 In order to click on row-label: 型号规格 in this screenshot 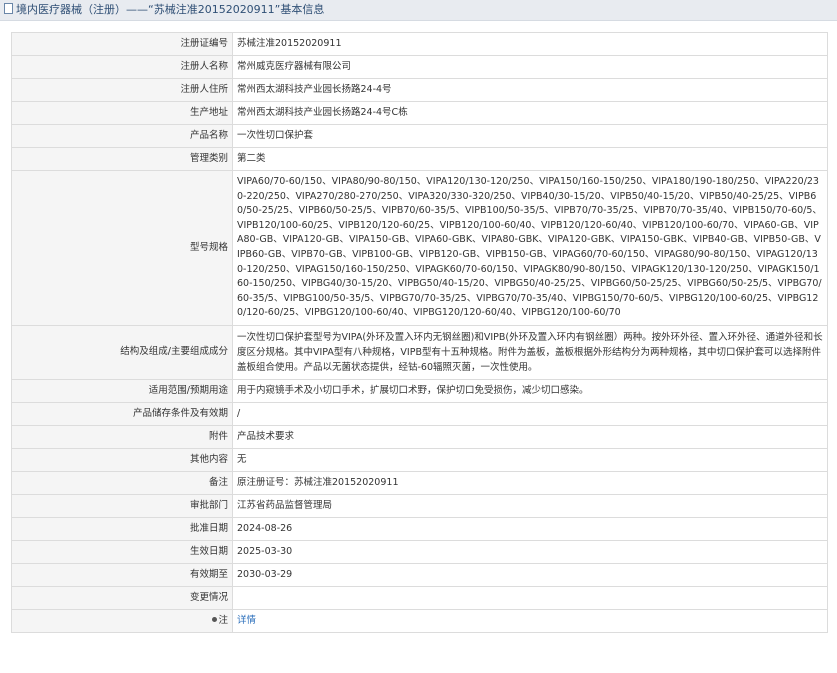, I will do `click(122, 248)`.